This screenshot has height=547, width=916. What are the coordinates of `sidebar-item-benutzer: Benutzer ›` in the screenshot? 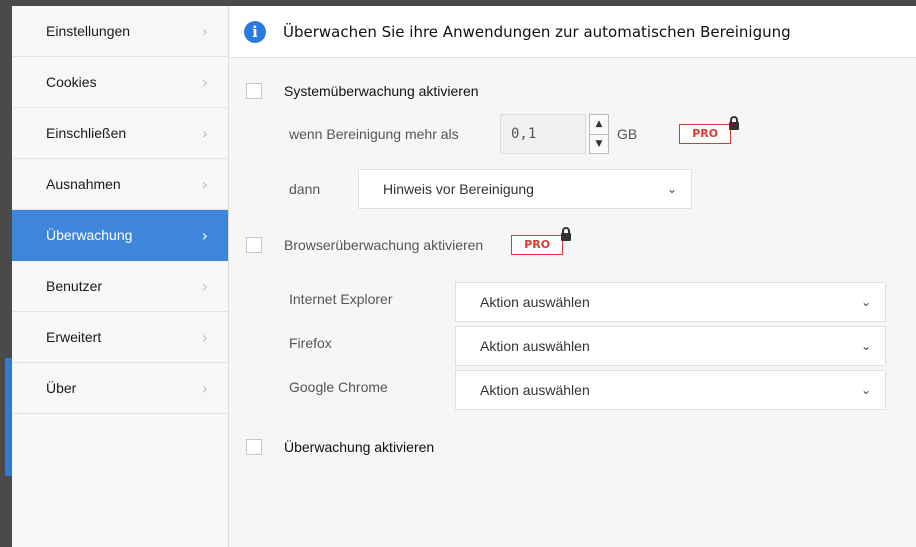 It's located at (120, 286).